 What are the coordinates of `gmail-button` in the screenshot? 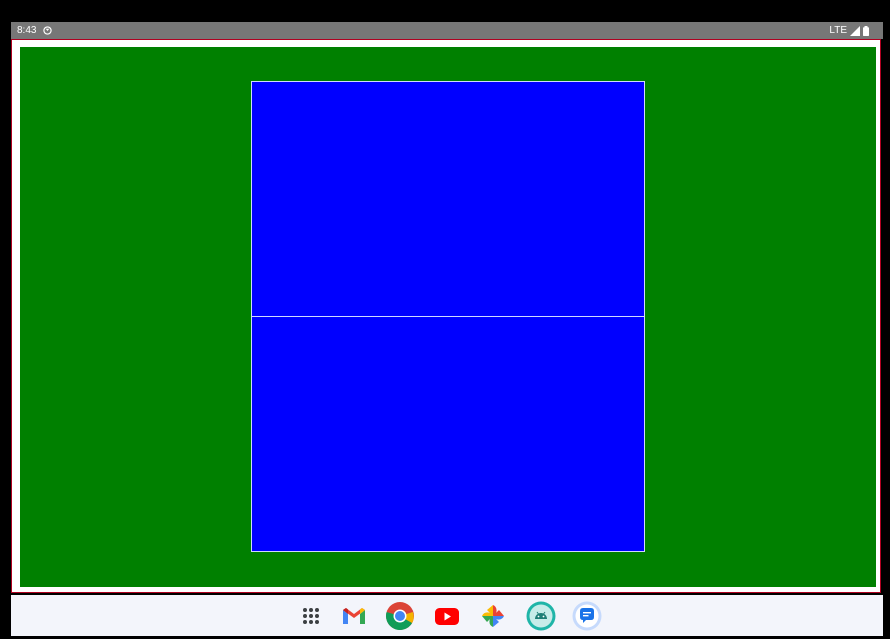 It's located at (354, 616).